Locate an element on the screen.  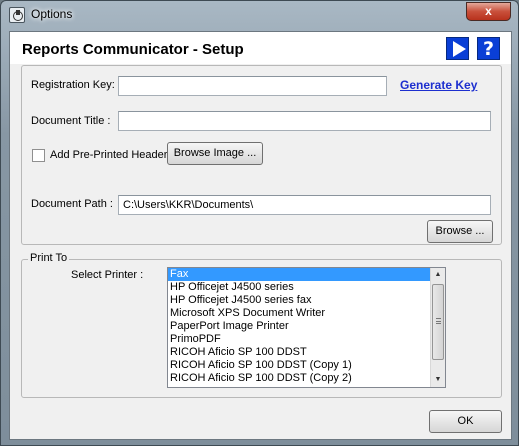
page-title: Reports Communicator - Setup is located at coordinates (133, 49).